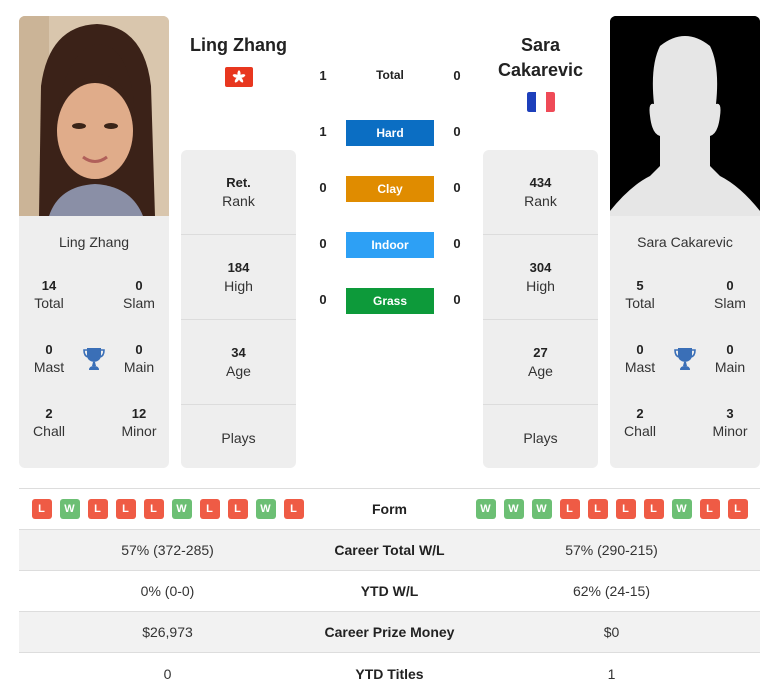 The width and height of the screenshot is (779, 699). Describe the element at coordinates (49, 285) in the screenshot. I see `stat-value: 14` at that location.